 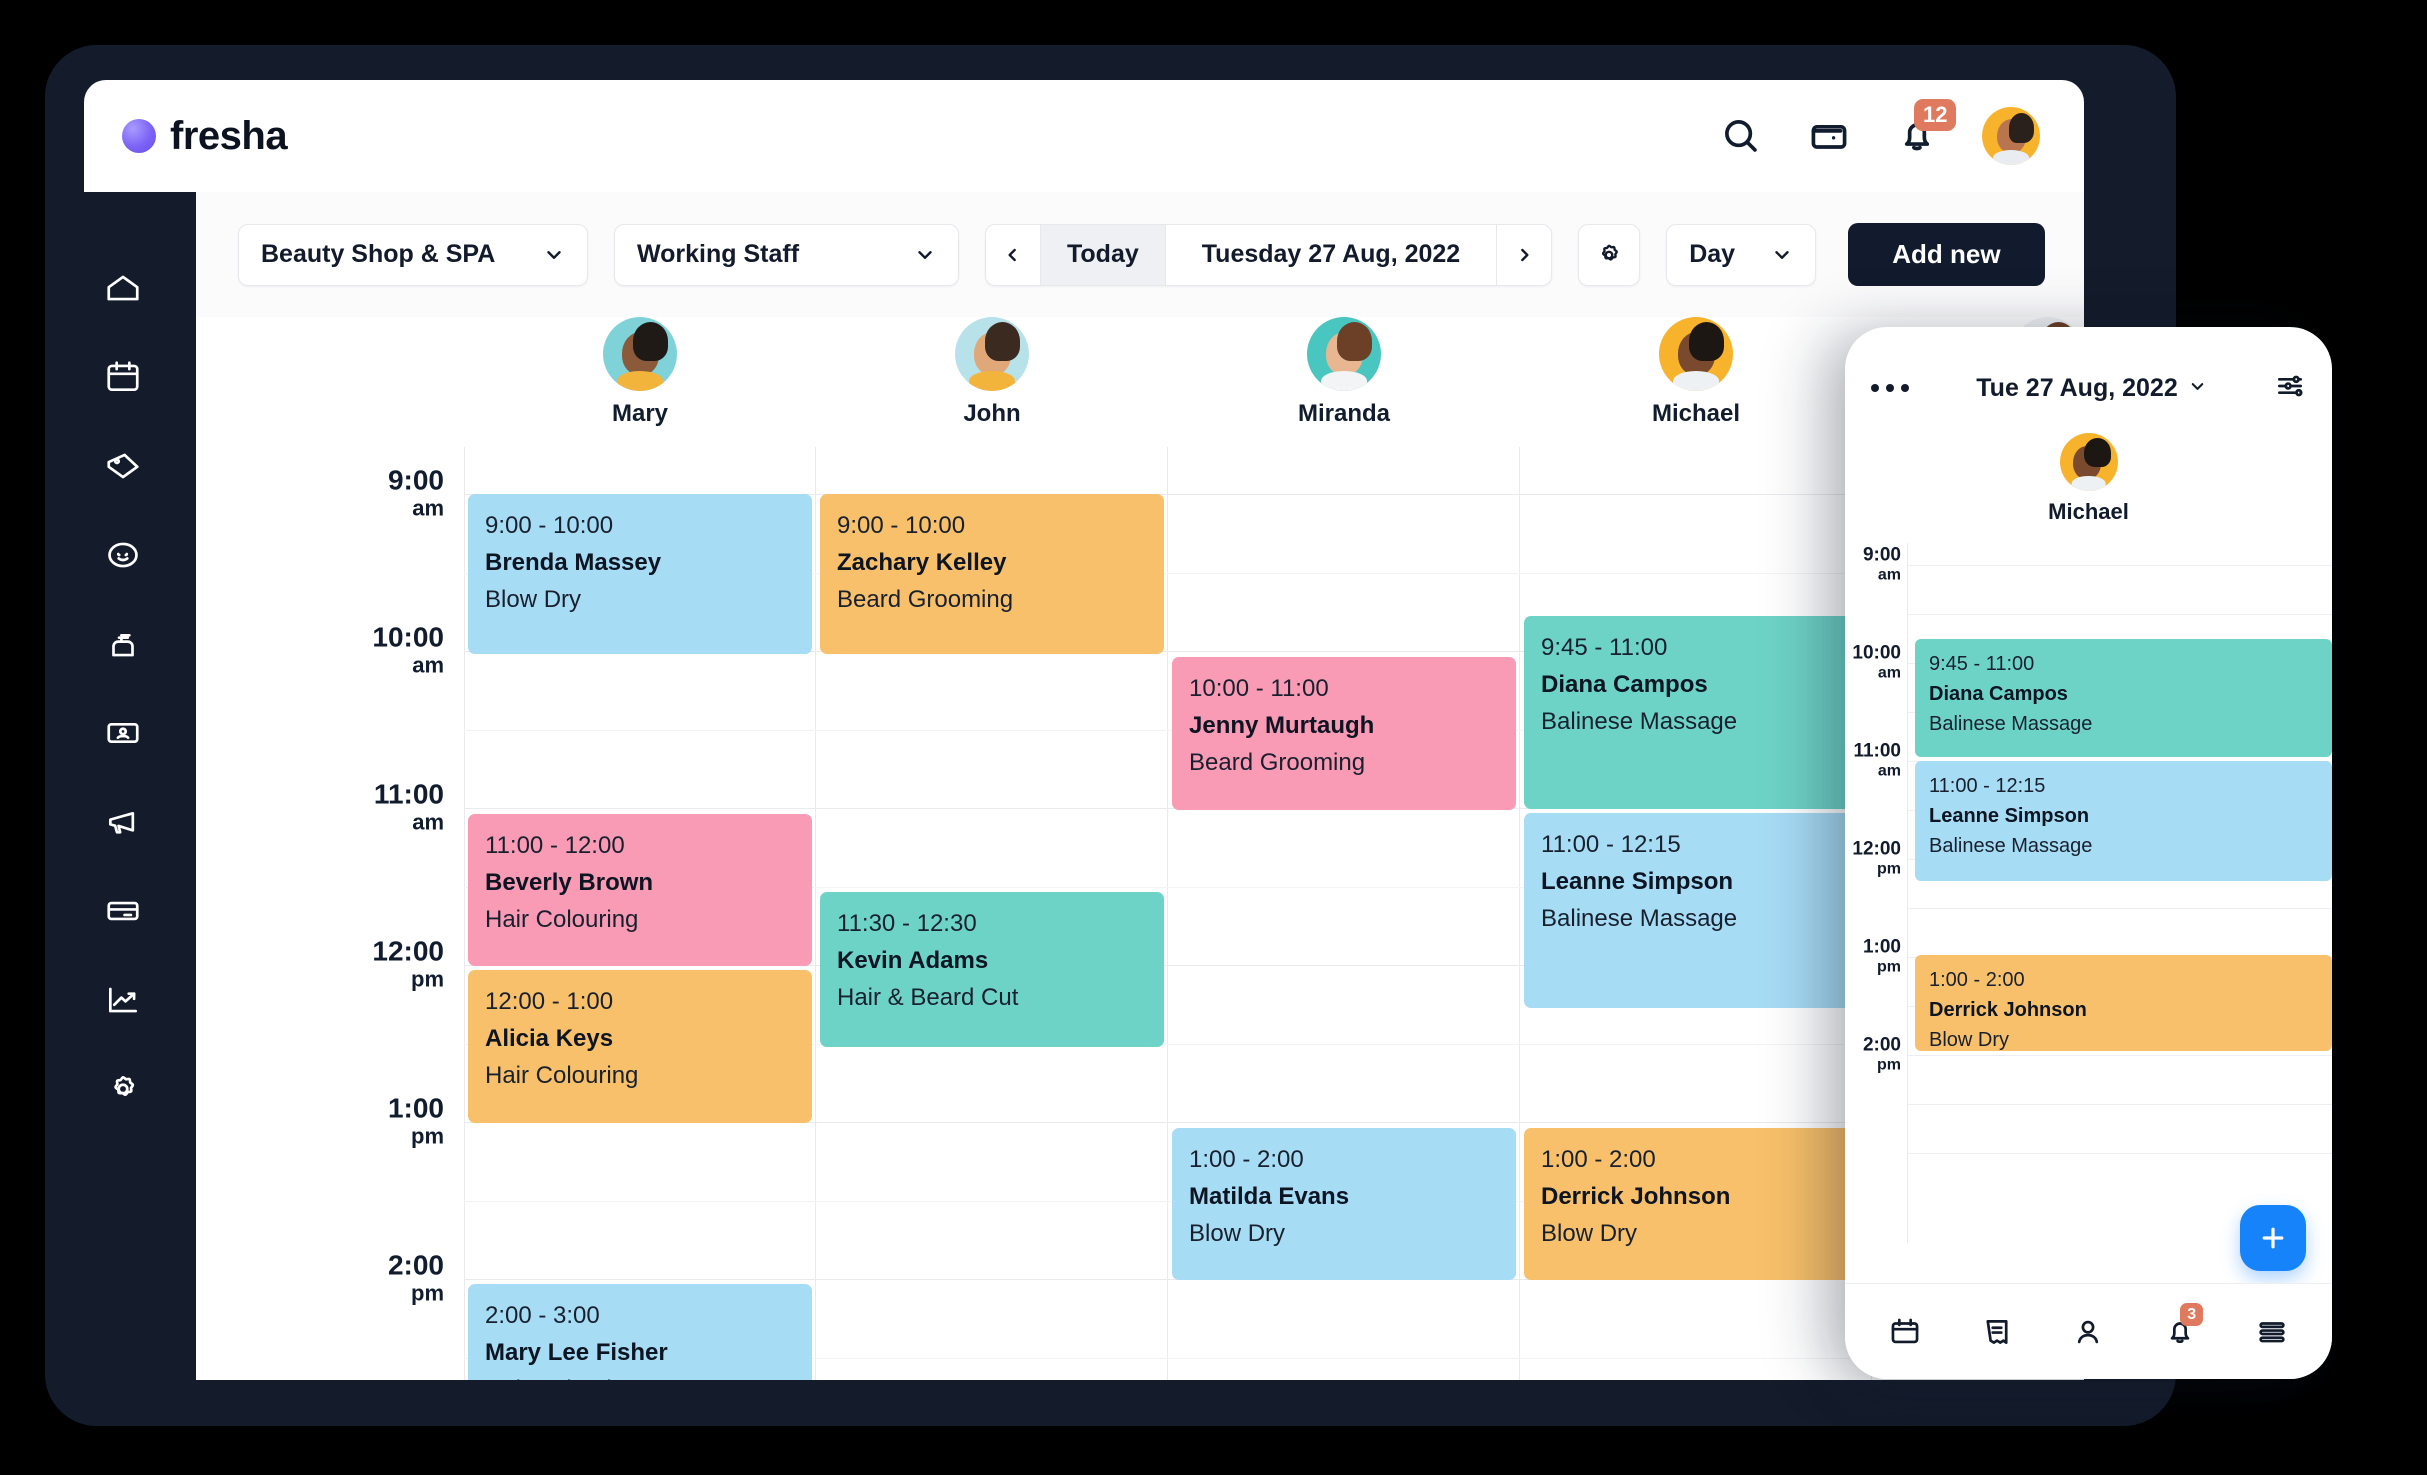 What do you see at coordinates (1935, 115) in the screenshot?
I see `notification-badge: 12` at bounding box center [1935, 115].